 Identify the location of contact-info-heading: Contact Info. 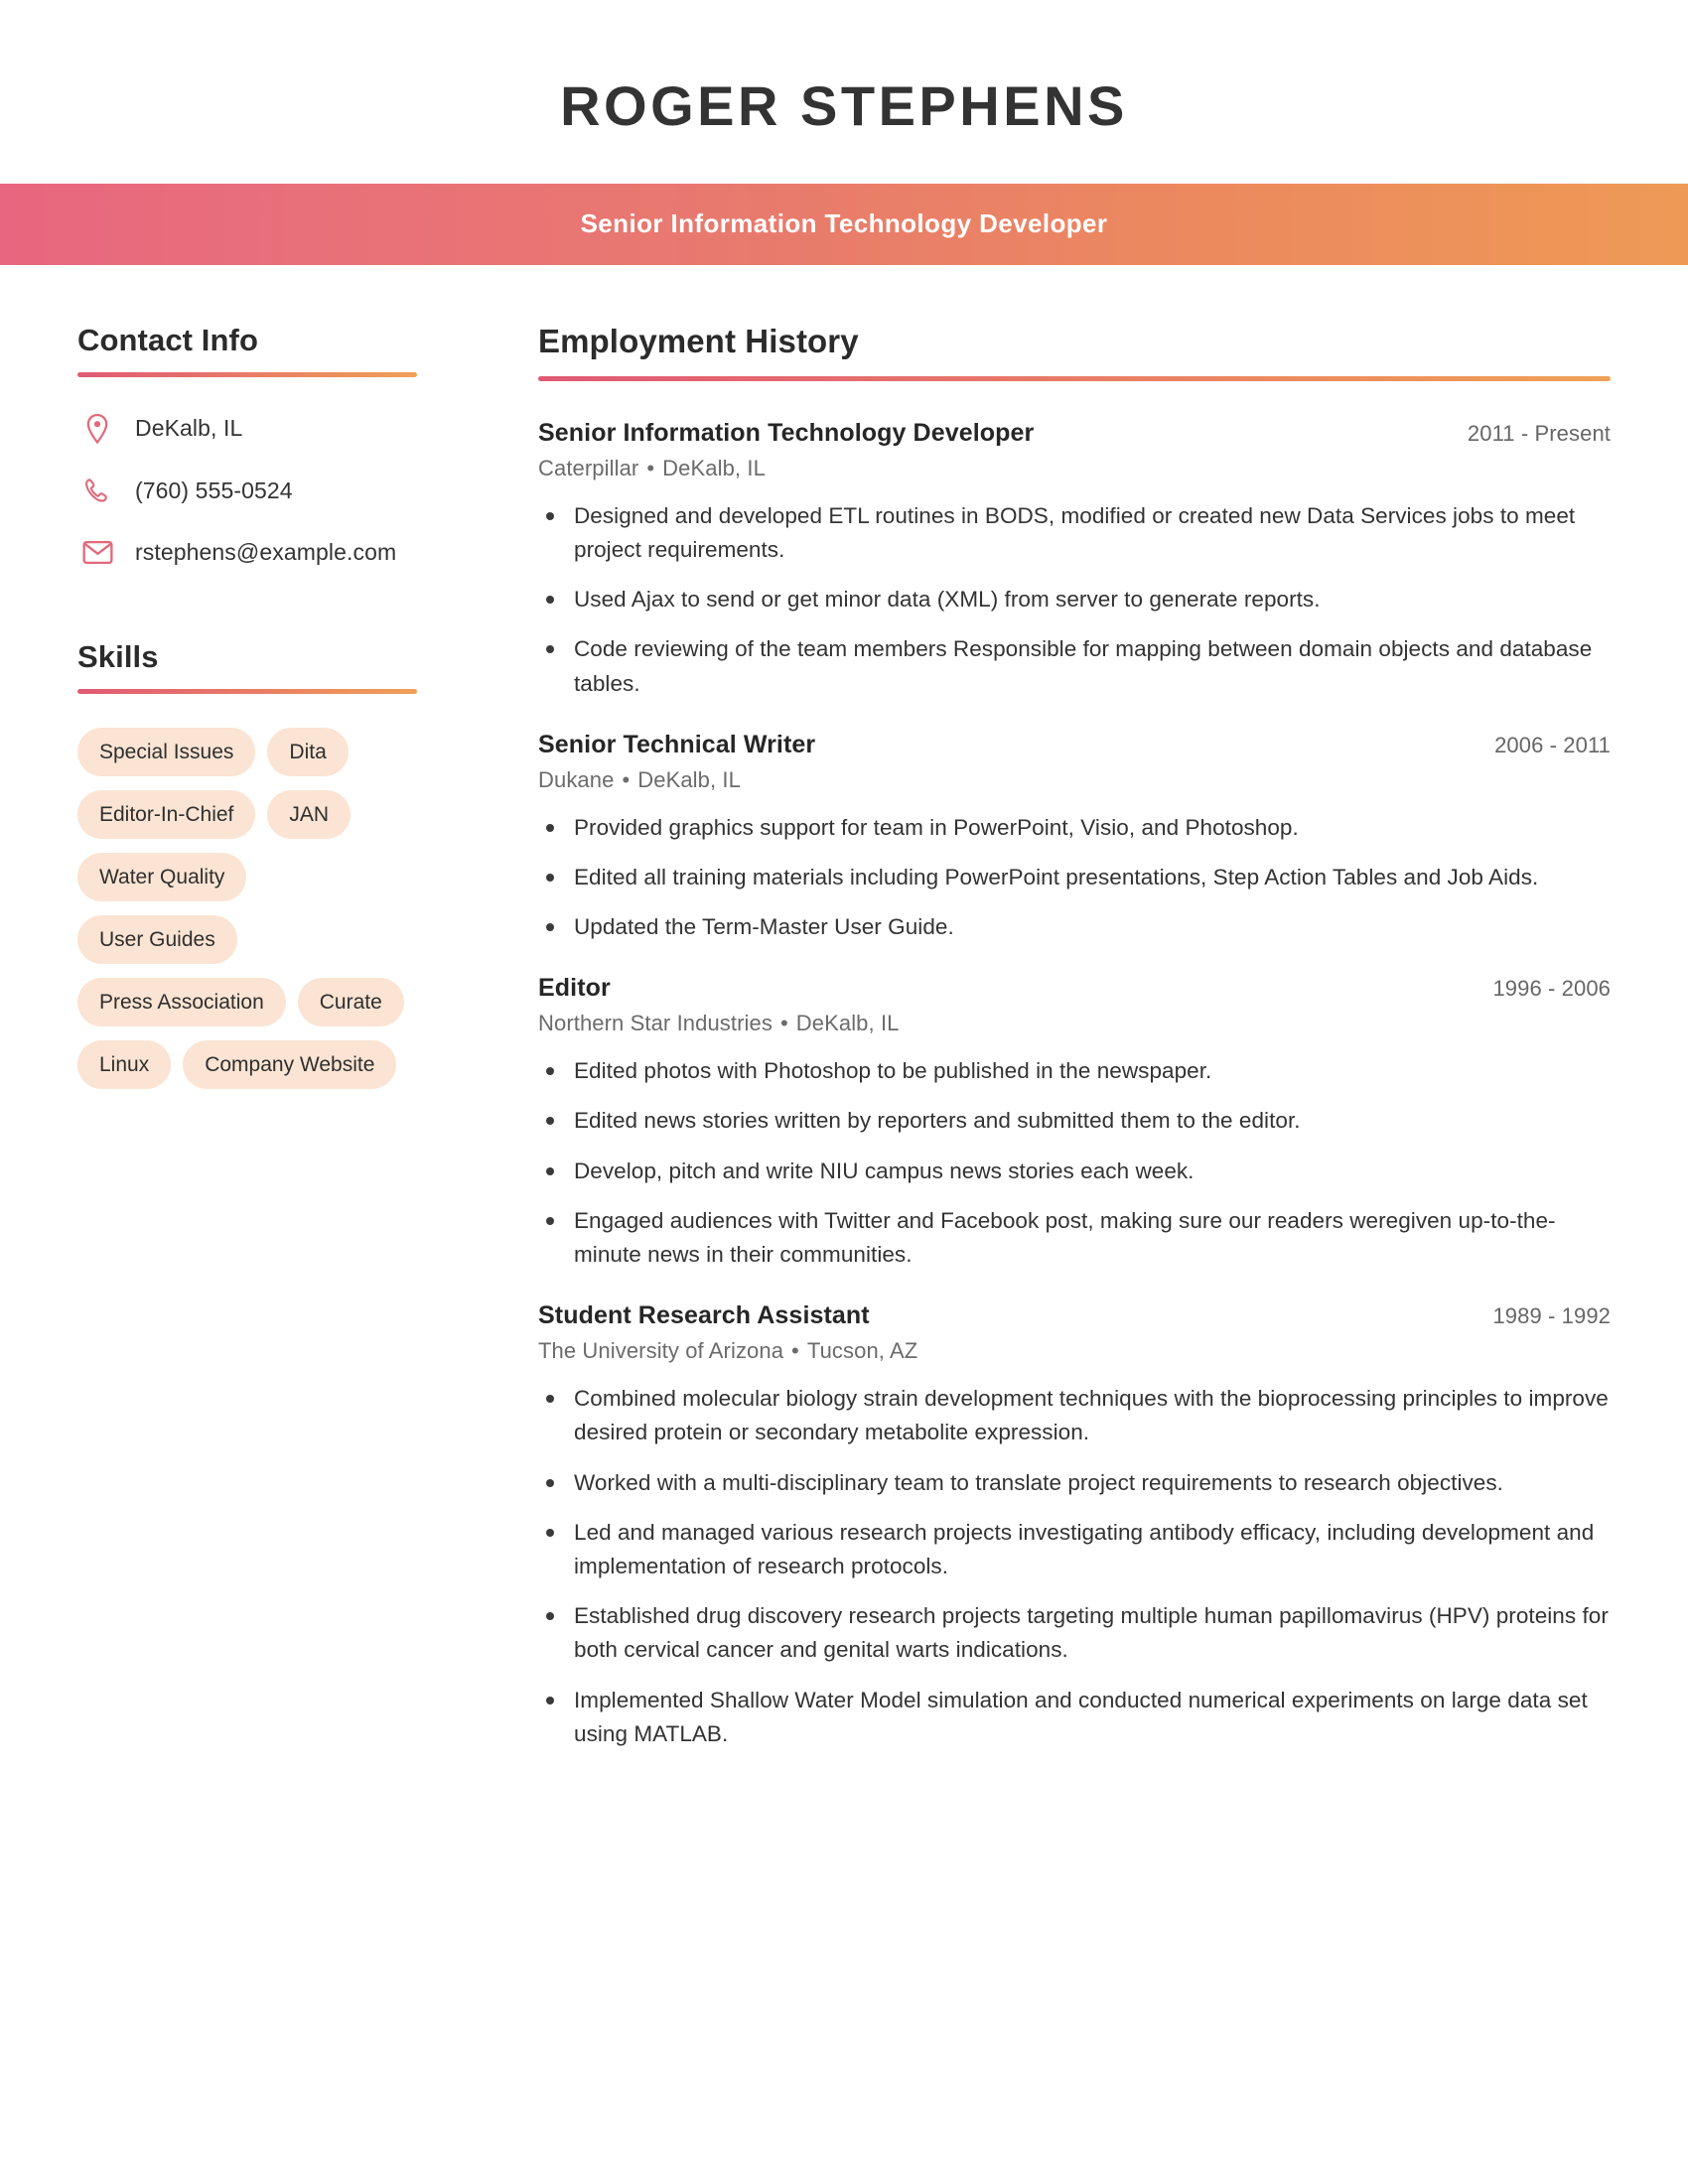
(168, 339).